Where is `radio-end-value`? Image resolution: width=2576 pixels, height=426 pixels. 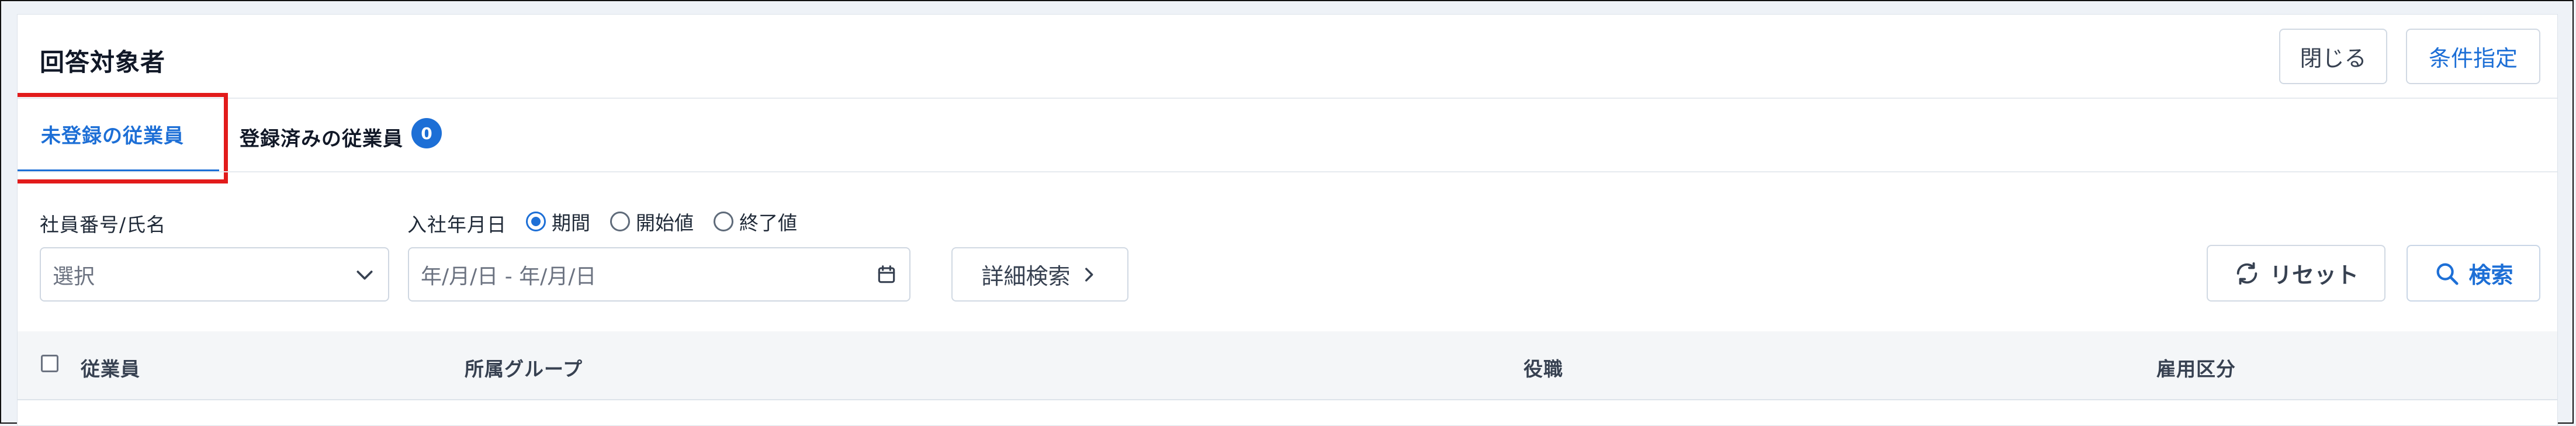
radio-end-value is located at coordinates (724, 221).